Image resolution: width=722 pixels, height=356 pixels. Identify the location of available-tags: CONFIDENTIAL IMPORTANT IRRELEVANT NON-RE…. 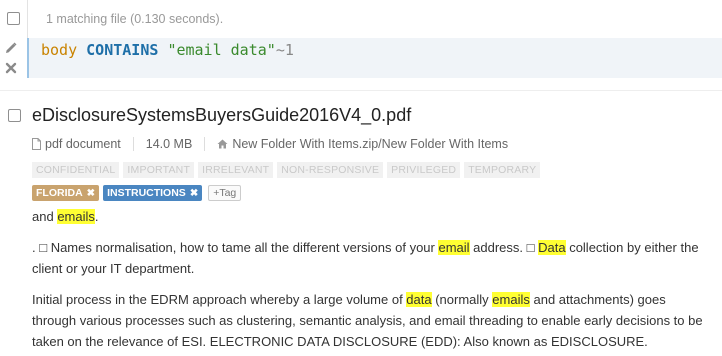
(286, 170).